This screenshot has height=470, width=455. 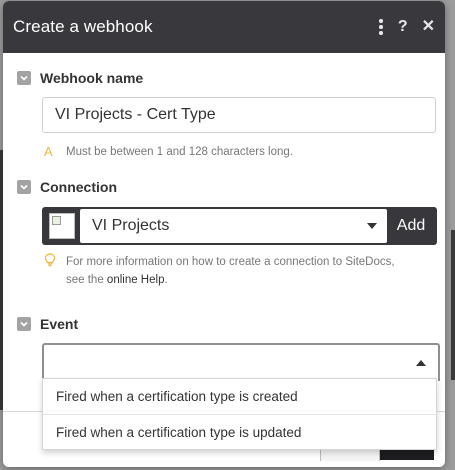 I want to click on connection-selected-value: VI Projects, so click(x=131, y=225).